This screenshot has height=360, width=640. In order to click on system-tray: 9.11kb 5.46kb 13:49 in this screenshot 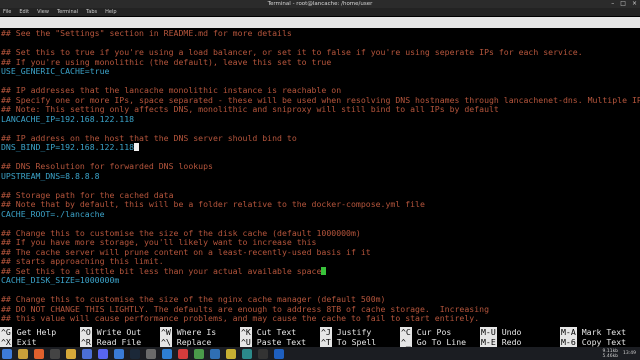, I will do `click(619, 353)`.